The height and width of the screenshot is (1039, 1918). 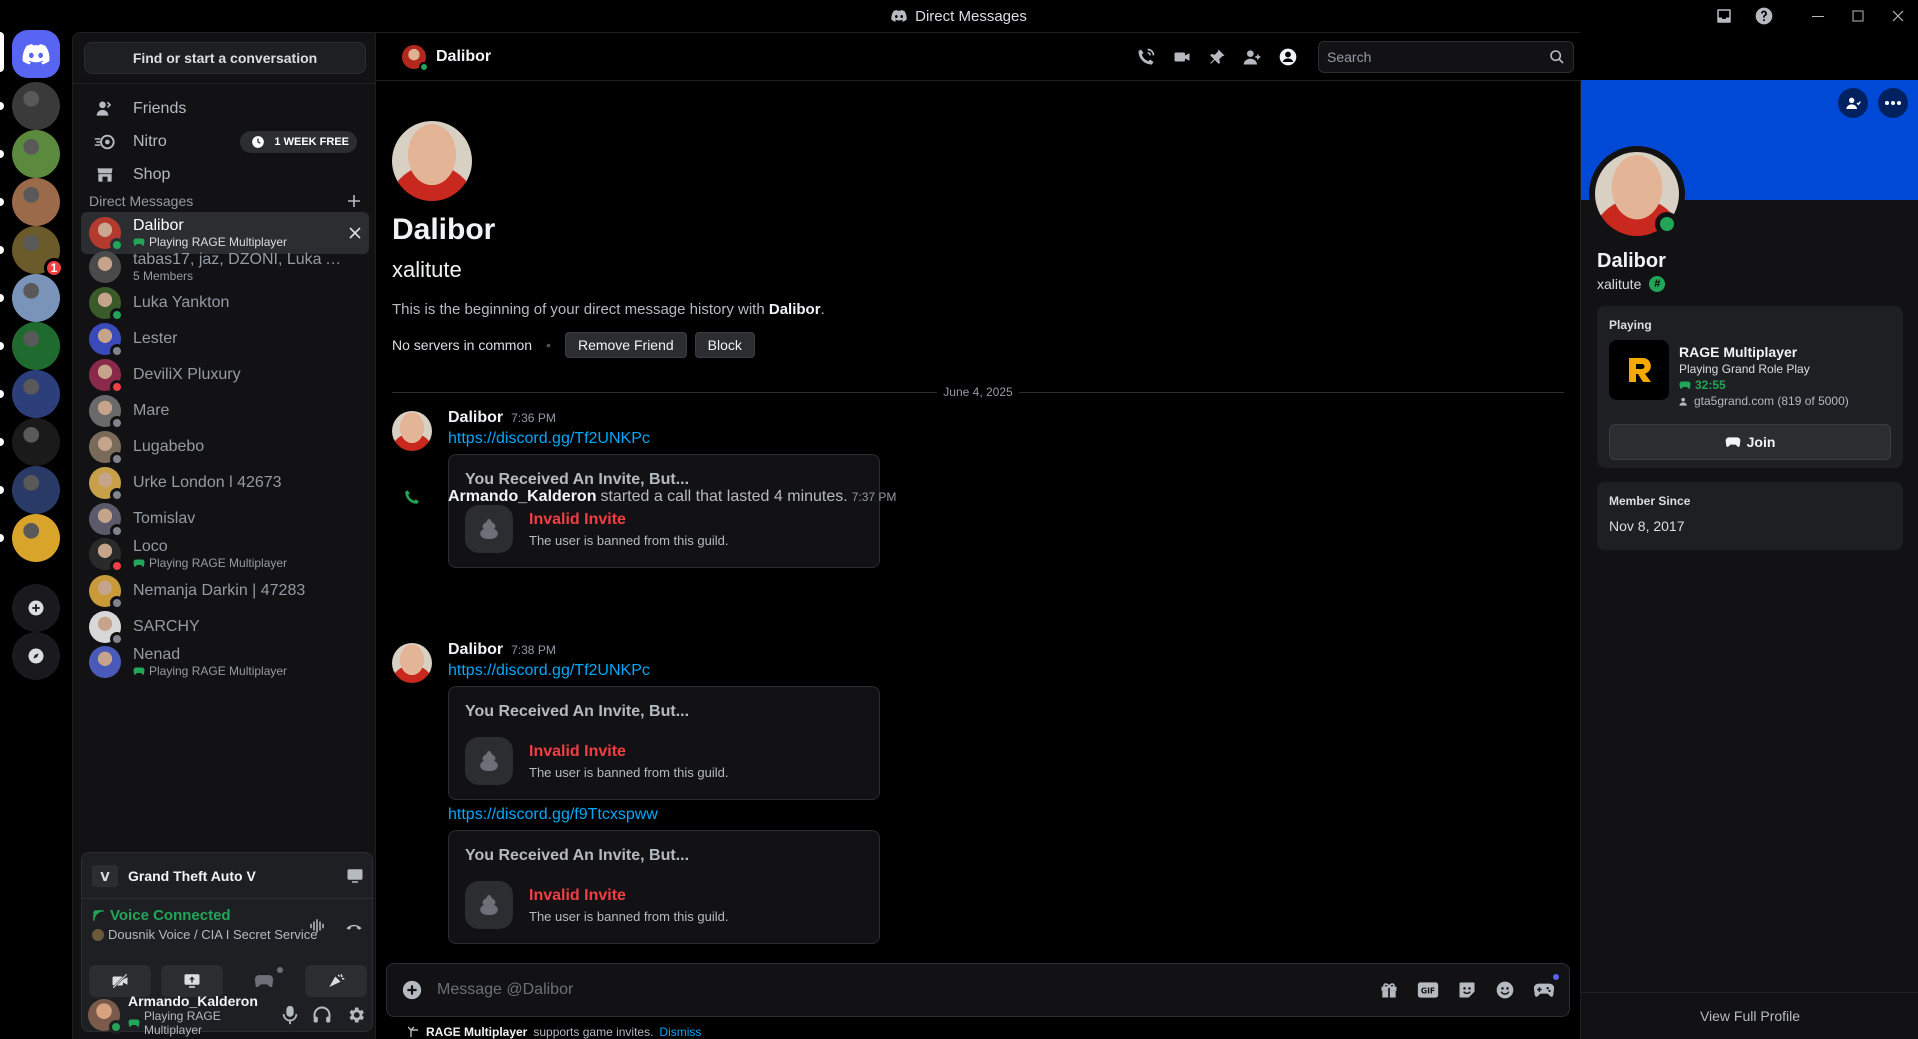 What do you see at coordinates (1818, 16) in the screenshot?
I see `minimize-icon` at bounding box center [1818, 16].